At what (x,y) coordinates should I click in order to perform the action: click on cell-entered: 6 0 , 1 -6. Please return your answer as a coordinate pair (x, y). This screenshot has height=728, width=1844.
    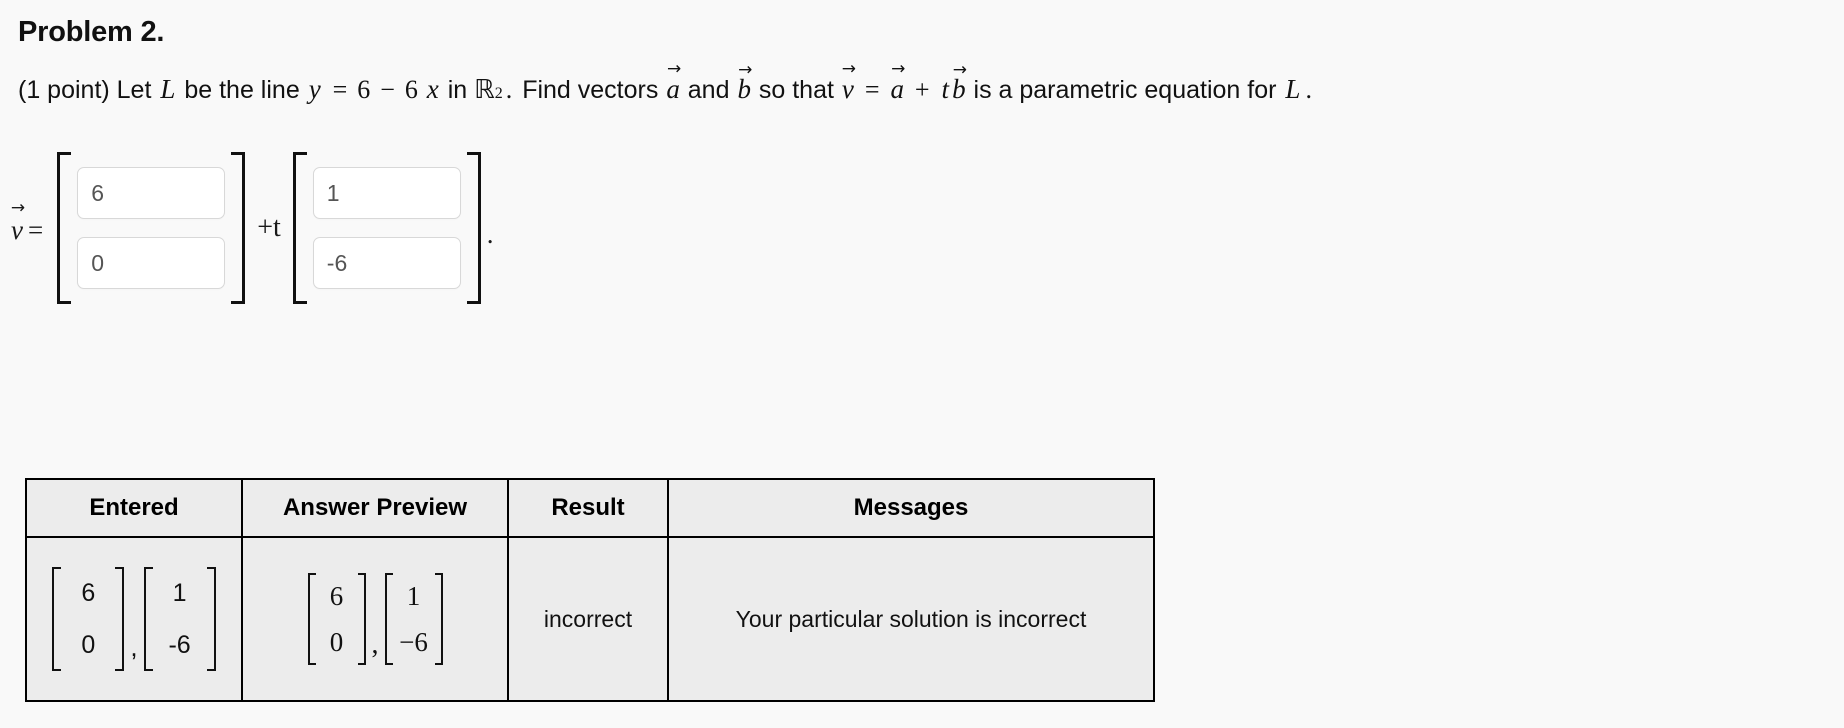
    Looking at the image, I should click on (134, 619).